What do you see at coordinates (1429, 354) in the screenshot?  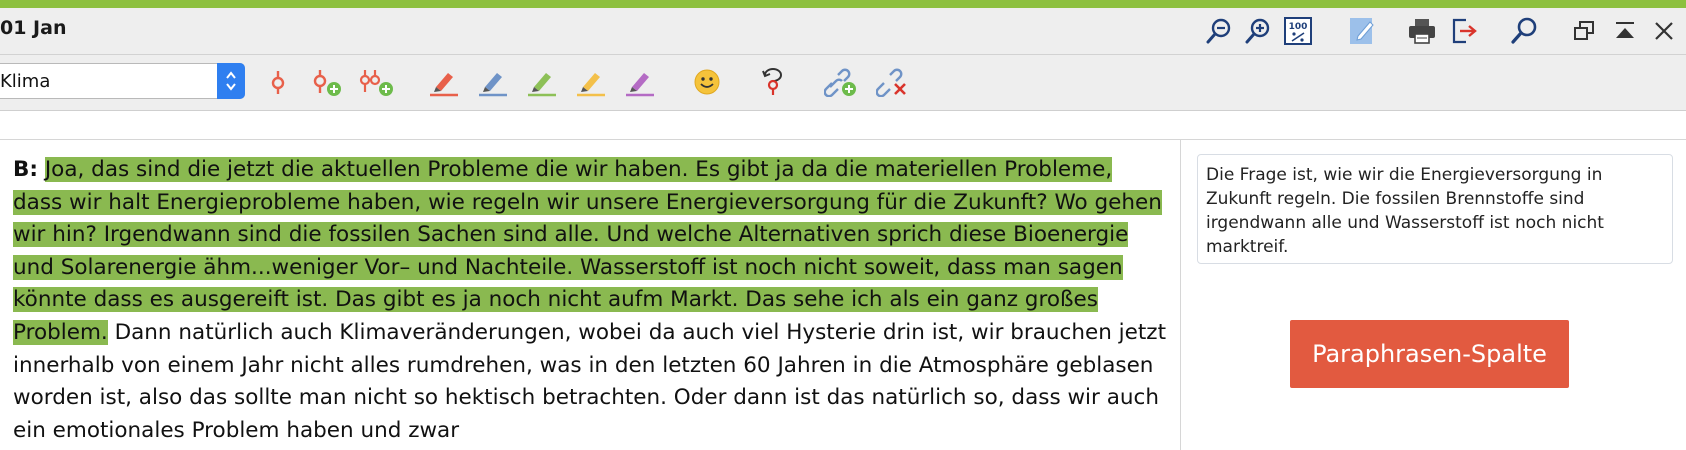 I see `paraphrase-column-button: Paraphrasen-Spalte` at bounding box center [1429, 354].